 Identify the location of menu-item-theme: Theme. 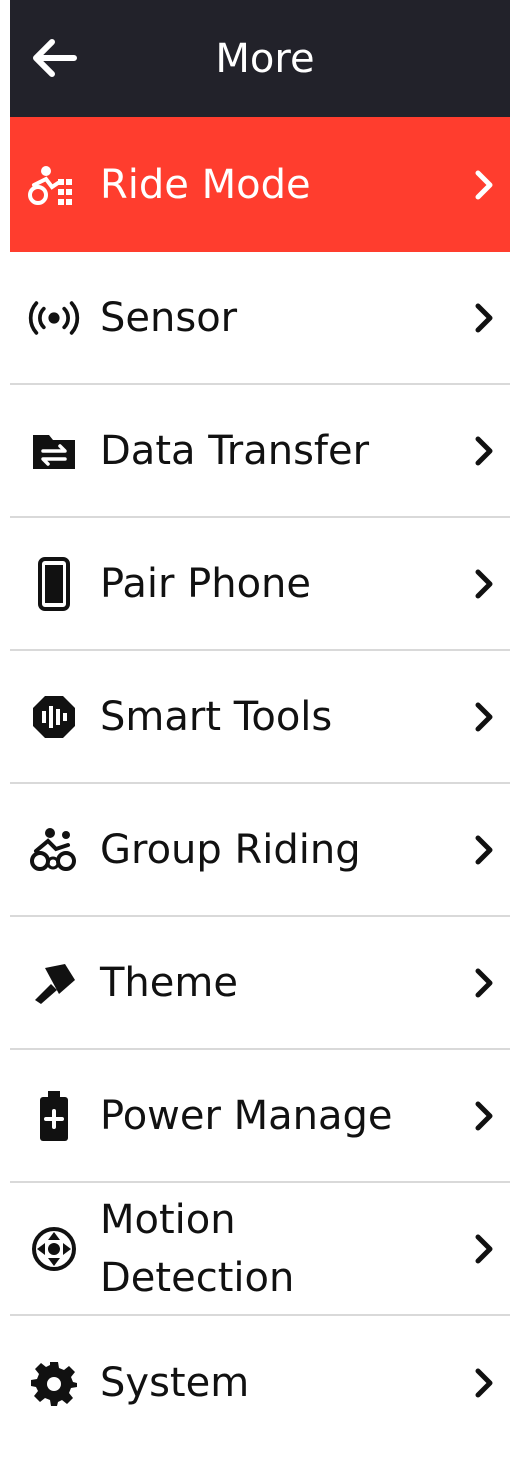
(260, 983).